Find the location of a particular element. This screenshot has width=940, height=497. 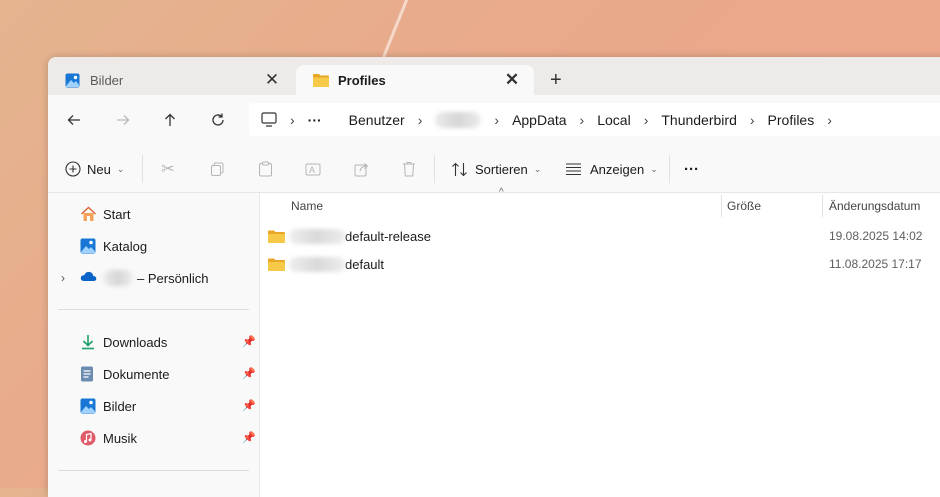

share-icon is located at coordinates (361, 169).